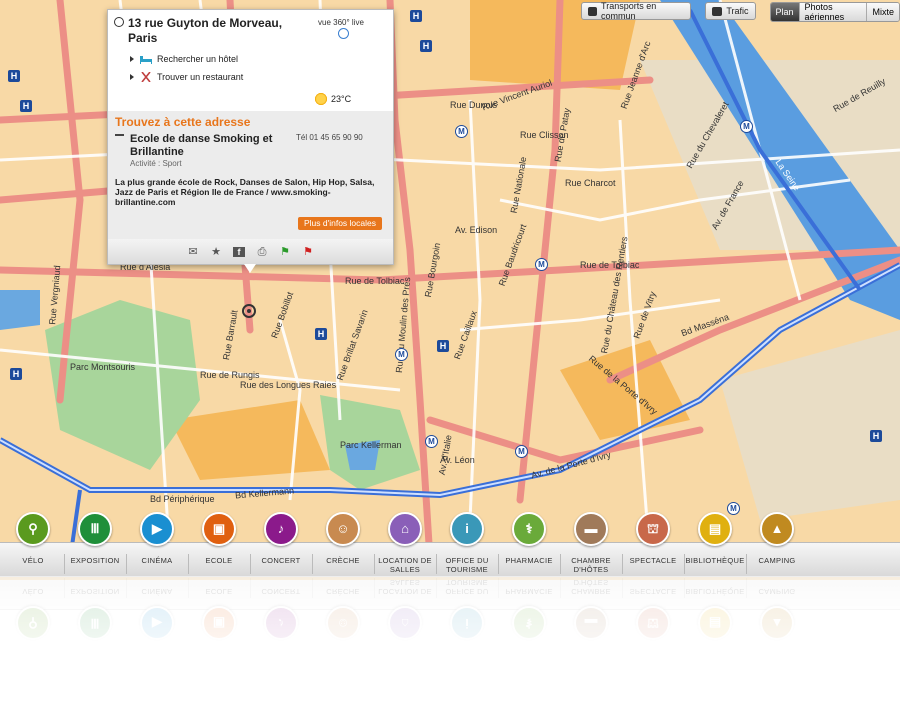 The image size is (900, 722). Describe the element at coordinates (329, 137) in the screenshot. I see `business-phone: Tél 01 45 65 90 90` at that location.